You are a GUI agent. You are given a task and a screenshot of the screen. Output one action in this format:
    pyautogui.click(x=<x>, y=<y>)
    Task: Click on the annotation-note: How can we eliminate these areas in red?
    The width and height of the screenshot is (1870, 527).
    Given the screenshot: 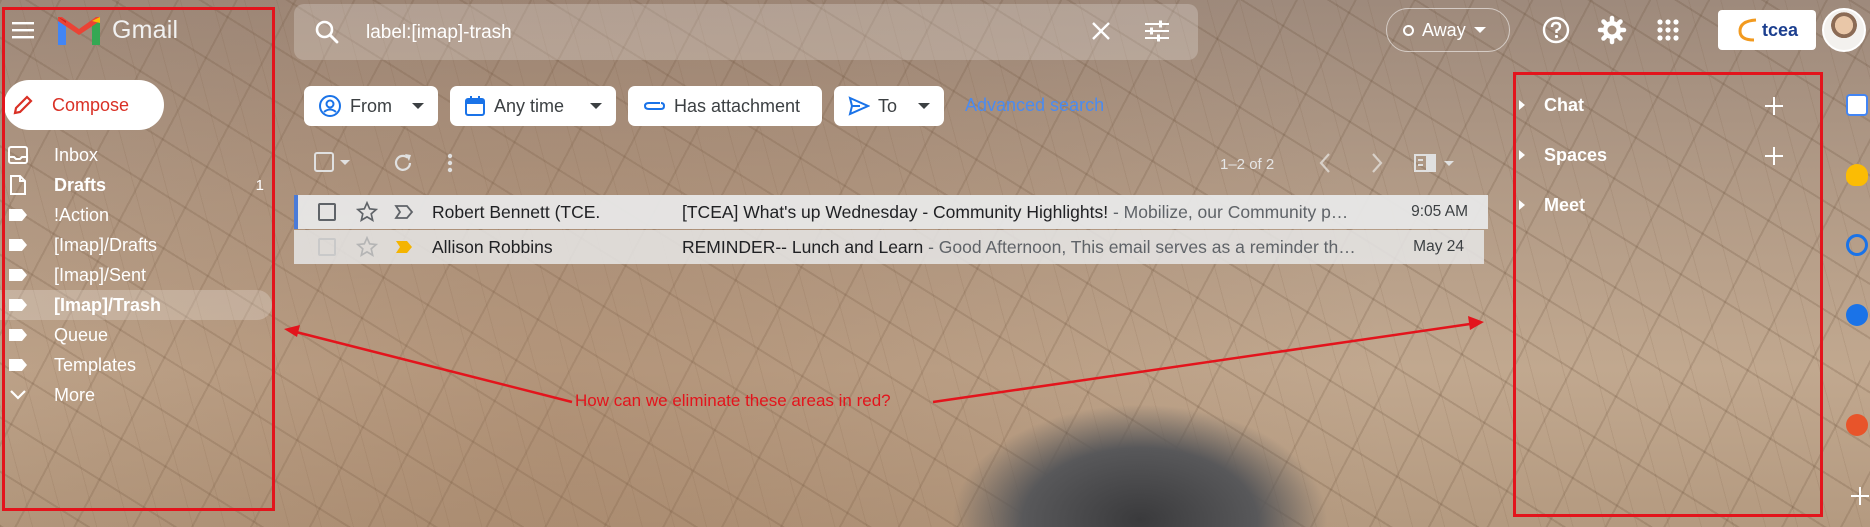 What is the action you would take?
    pyautogui.click(x=733, y=400)
    